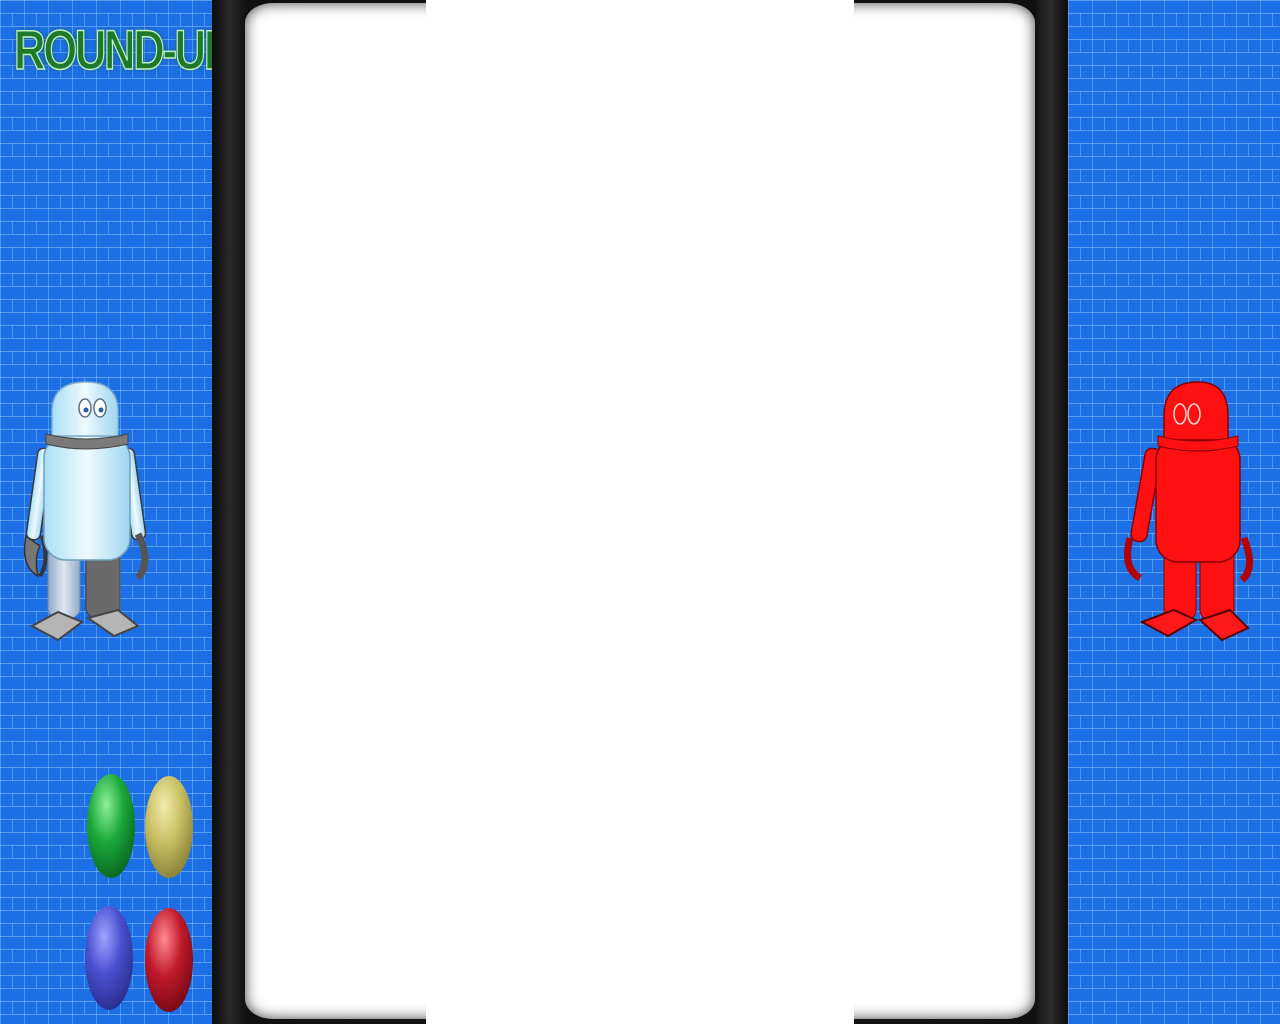  I want to click on green-gem-icon, so click(111, 826).